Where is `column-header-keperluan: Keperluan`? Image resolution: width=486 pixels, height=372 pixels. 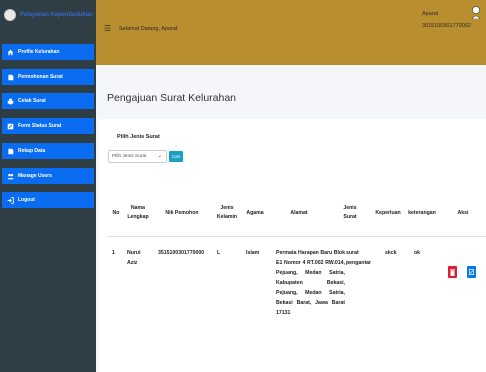 column-header-keperluan: Keperluan is located at coordinates (388, 213).